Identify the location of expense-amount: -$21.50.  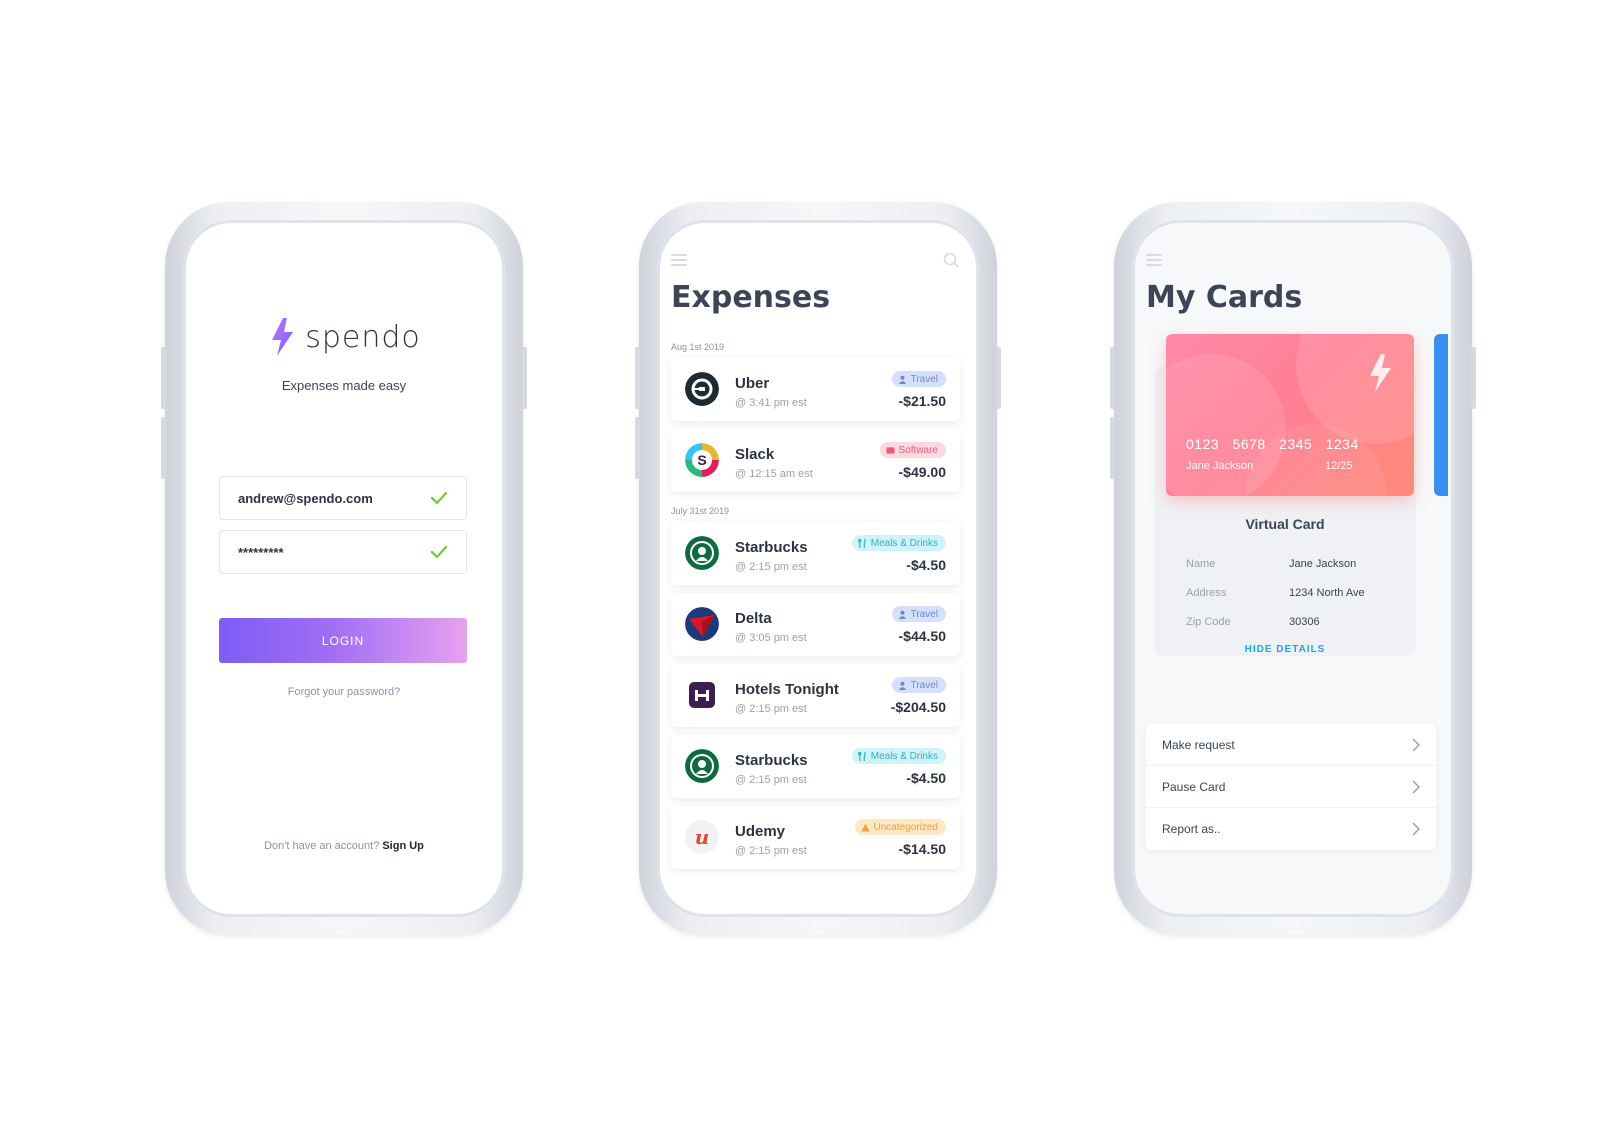
(922, 401).